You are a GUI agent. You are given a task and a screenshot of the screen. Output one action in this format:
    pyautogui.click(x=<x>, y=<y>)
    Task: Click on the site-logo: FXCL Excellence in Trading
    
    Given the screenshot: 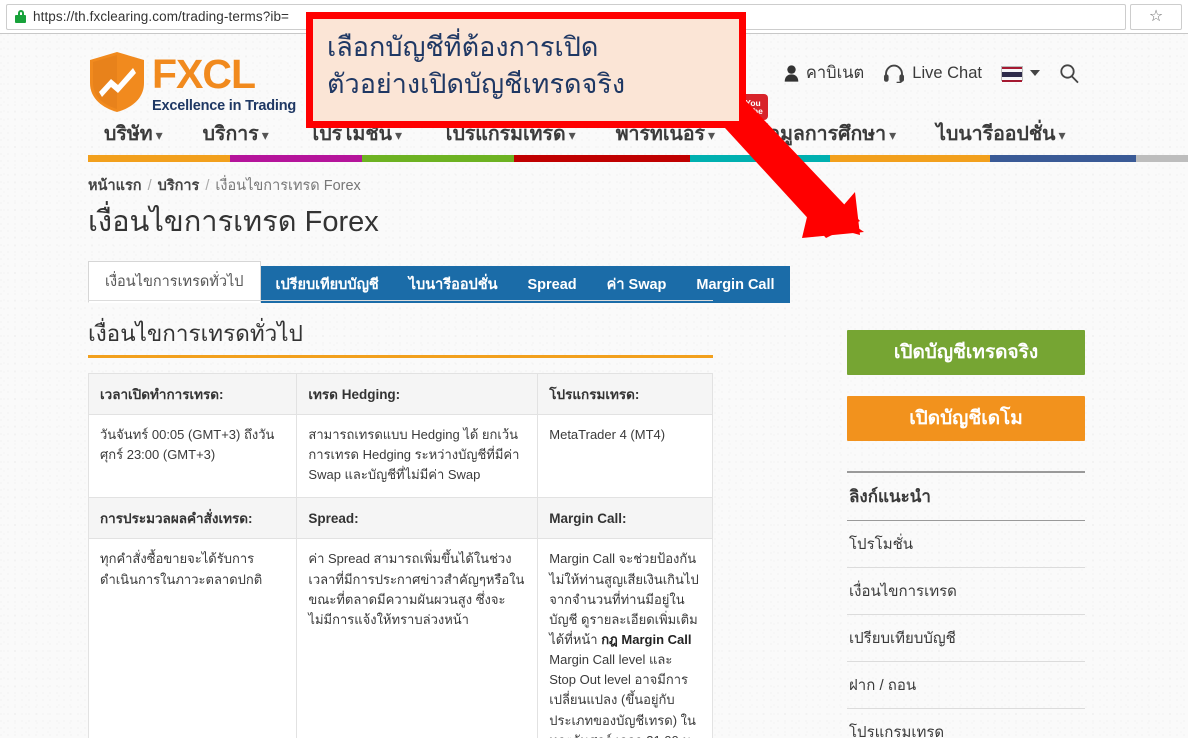 What is the action you would take?
    pyautogui.click(x=192, y=82)
    